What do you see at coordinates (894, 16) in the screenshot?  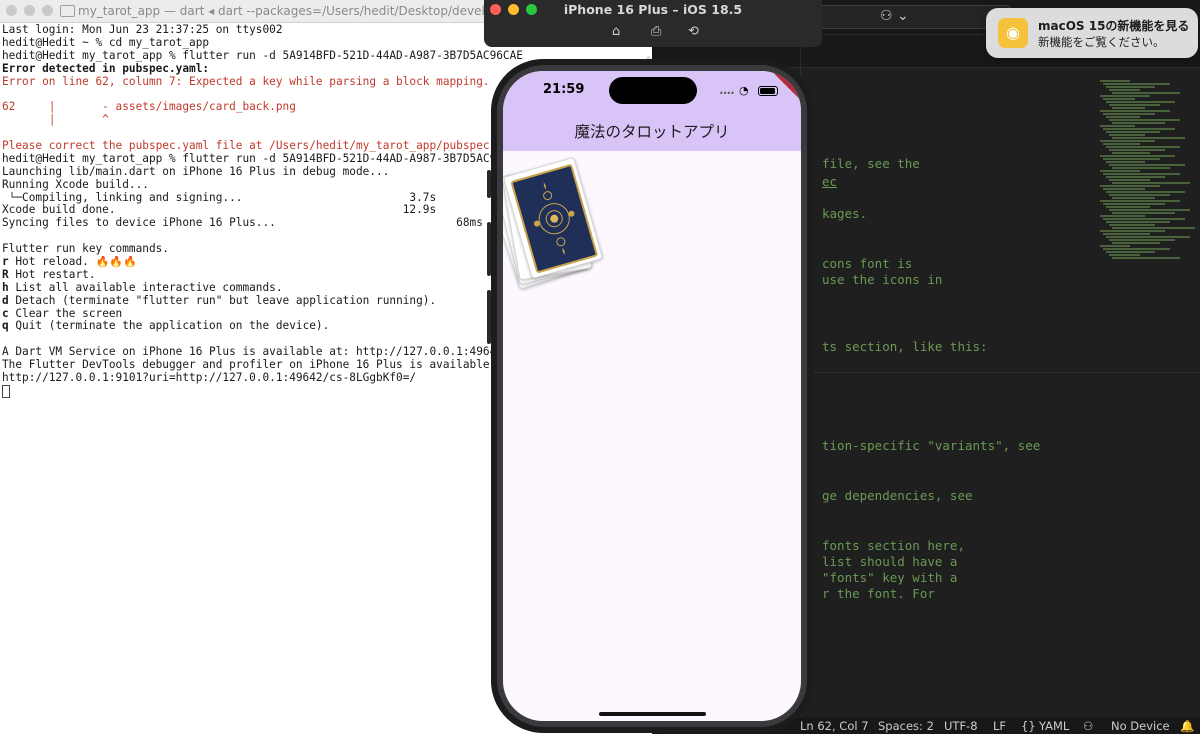 I see `copilot-icon: ⚇ ⌄` at bounding box center [894, 16].